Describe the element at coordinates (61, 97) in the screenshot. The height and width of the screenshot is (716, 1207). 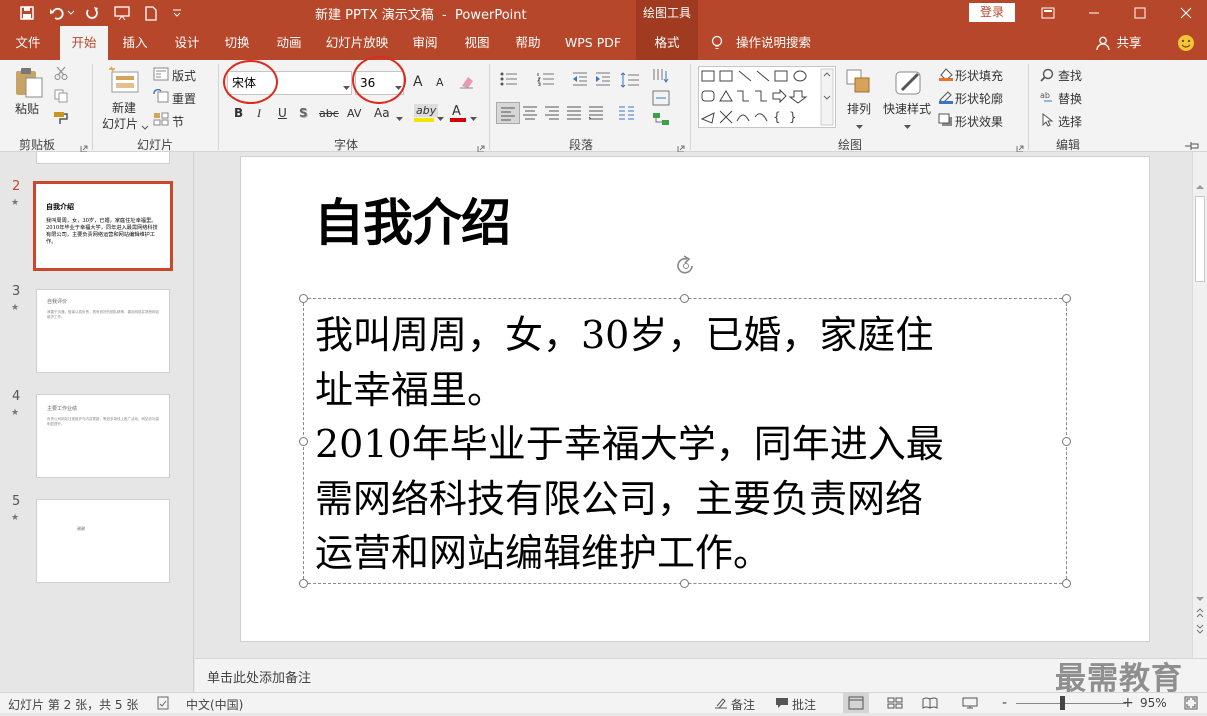
I see `copy-icon` at that location.